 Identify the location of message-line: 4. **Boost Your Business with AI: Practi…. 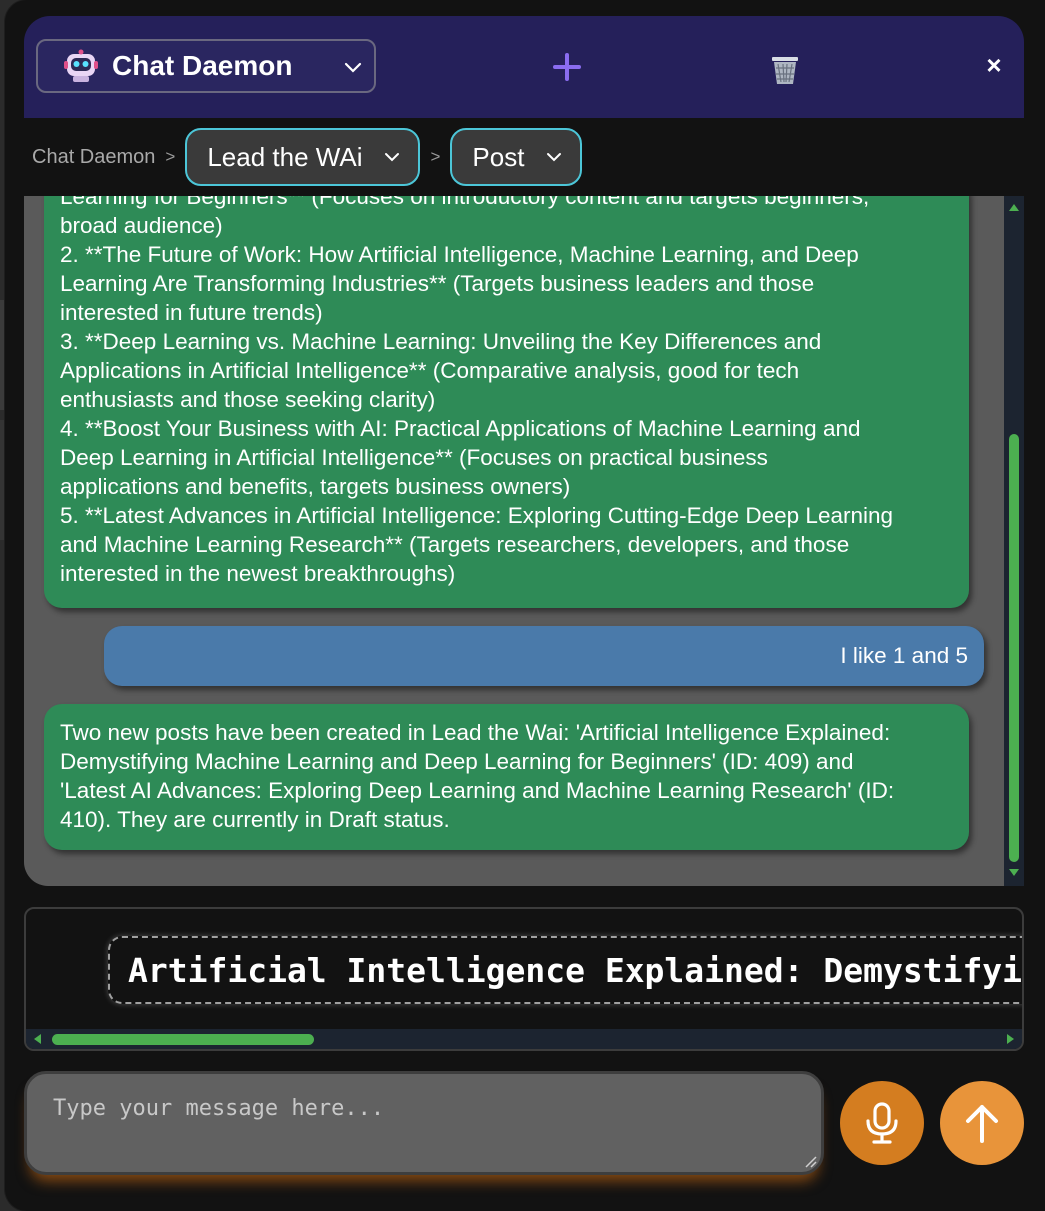
(460, 428).